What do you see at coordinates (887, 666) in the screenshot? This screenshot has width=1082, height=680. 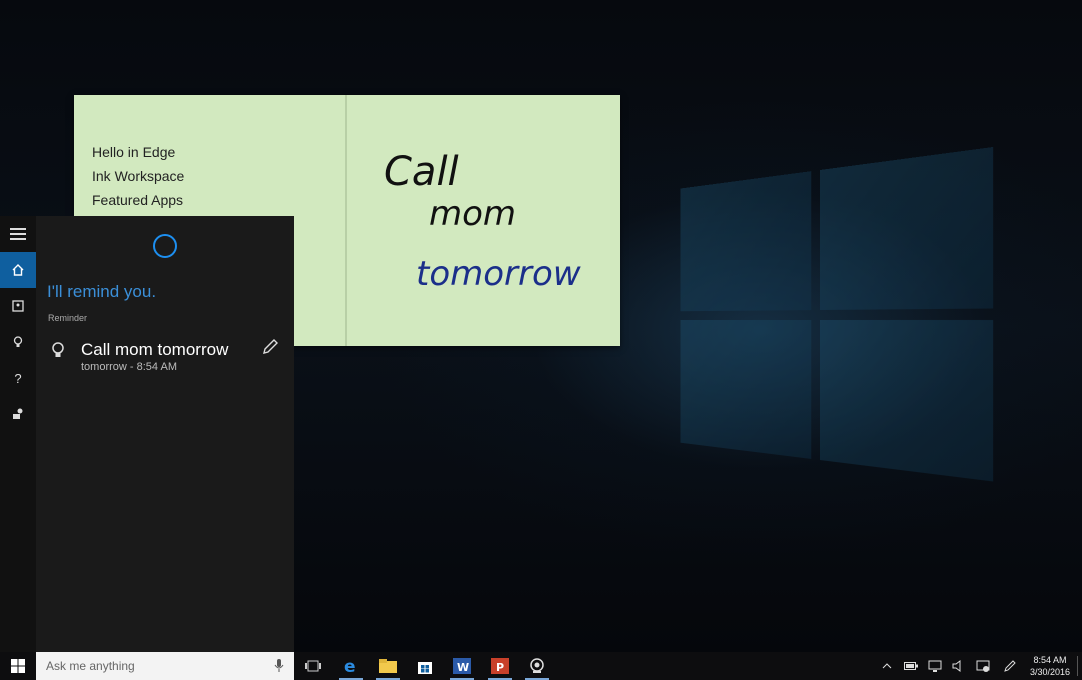 I see `show-hidden-icons-chevron-icon` at bounding box center [887, 666].